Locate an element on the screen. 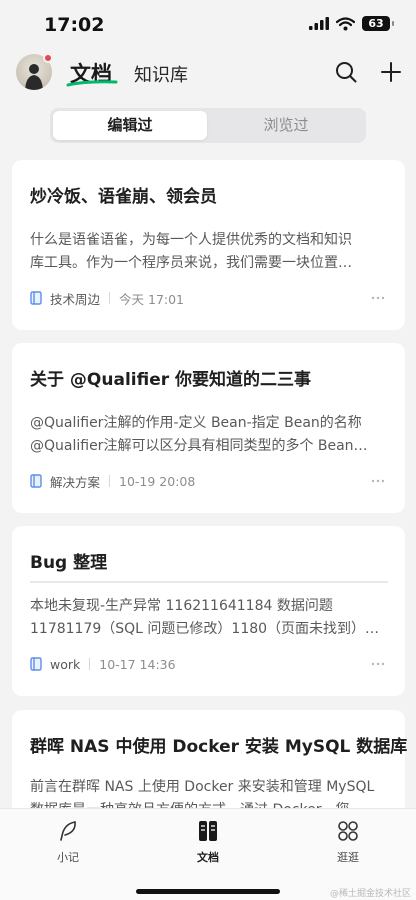  status-time: 17:02 is located at coordinates (74, 25).